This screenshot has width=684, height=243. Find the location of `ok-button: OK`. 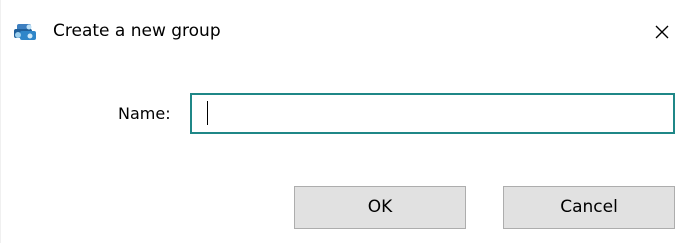

ok-button: OK is located at coordinates (380, 207).